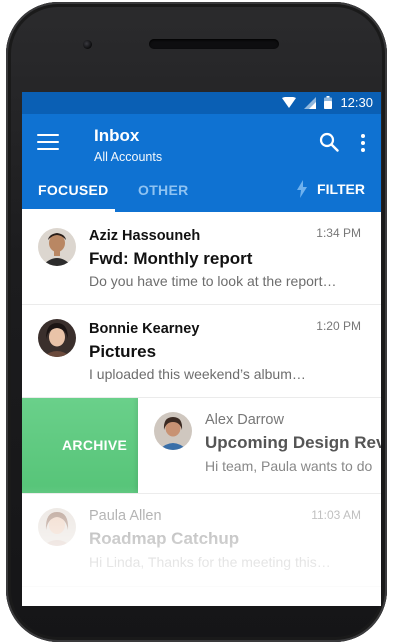 The height and width of the screenshot is (642, 393). Describe the element at coordinates (128, 157) in the screenshot. I see `account-subtitle: All Accounts` at that location.